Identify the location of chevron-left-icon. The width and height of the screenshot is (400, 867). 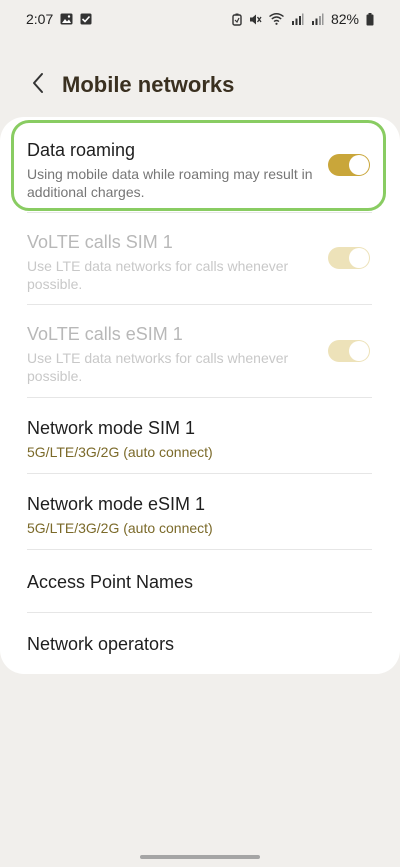
(38, 85).